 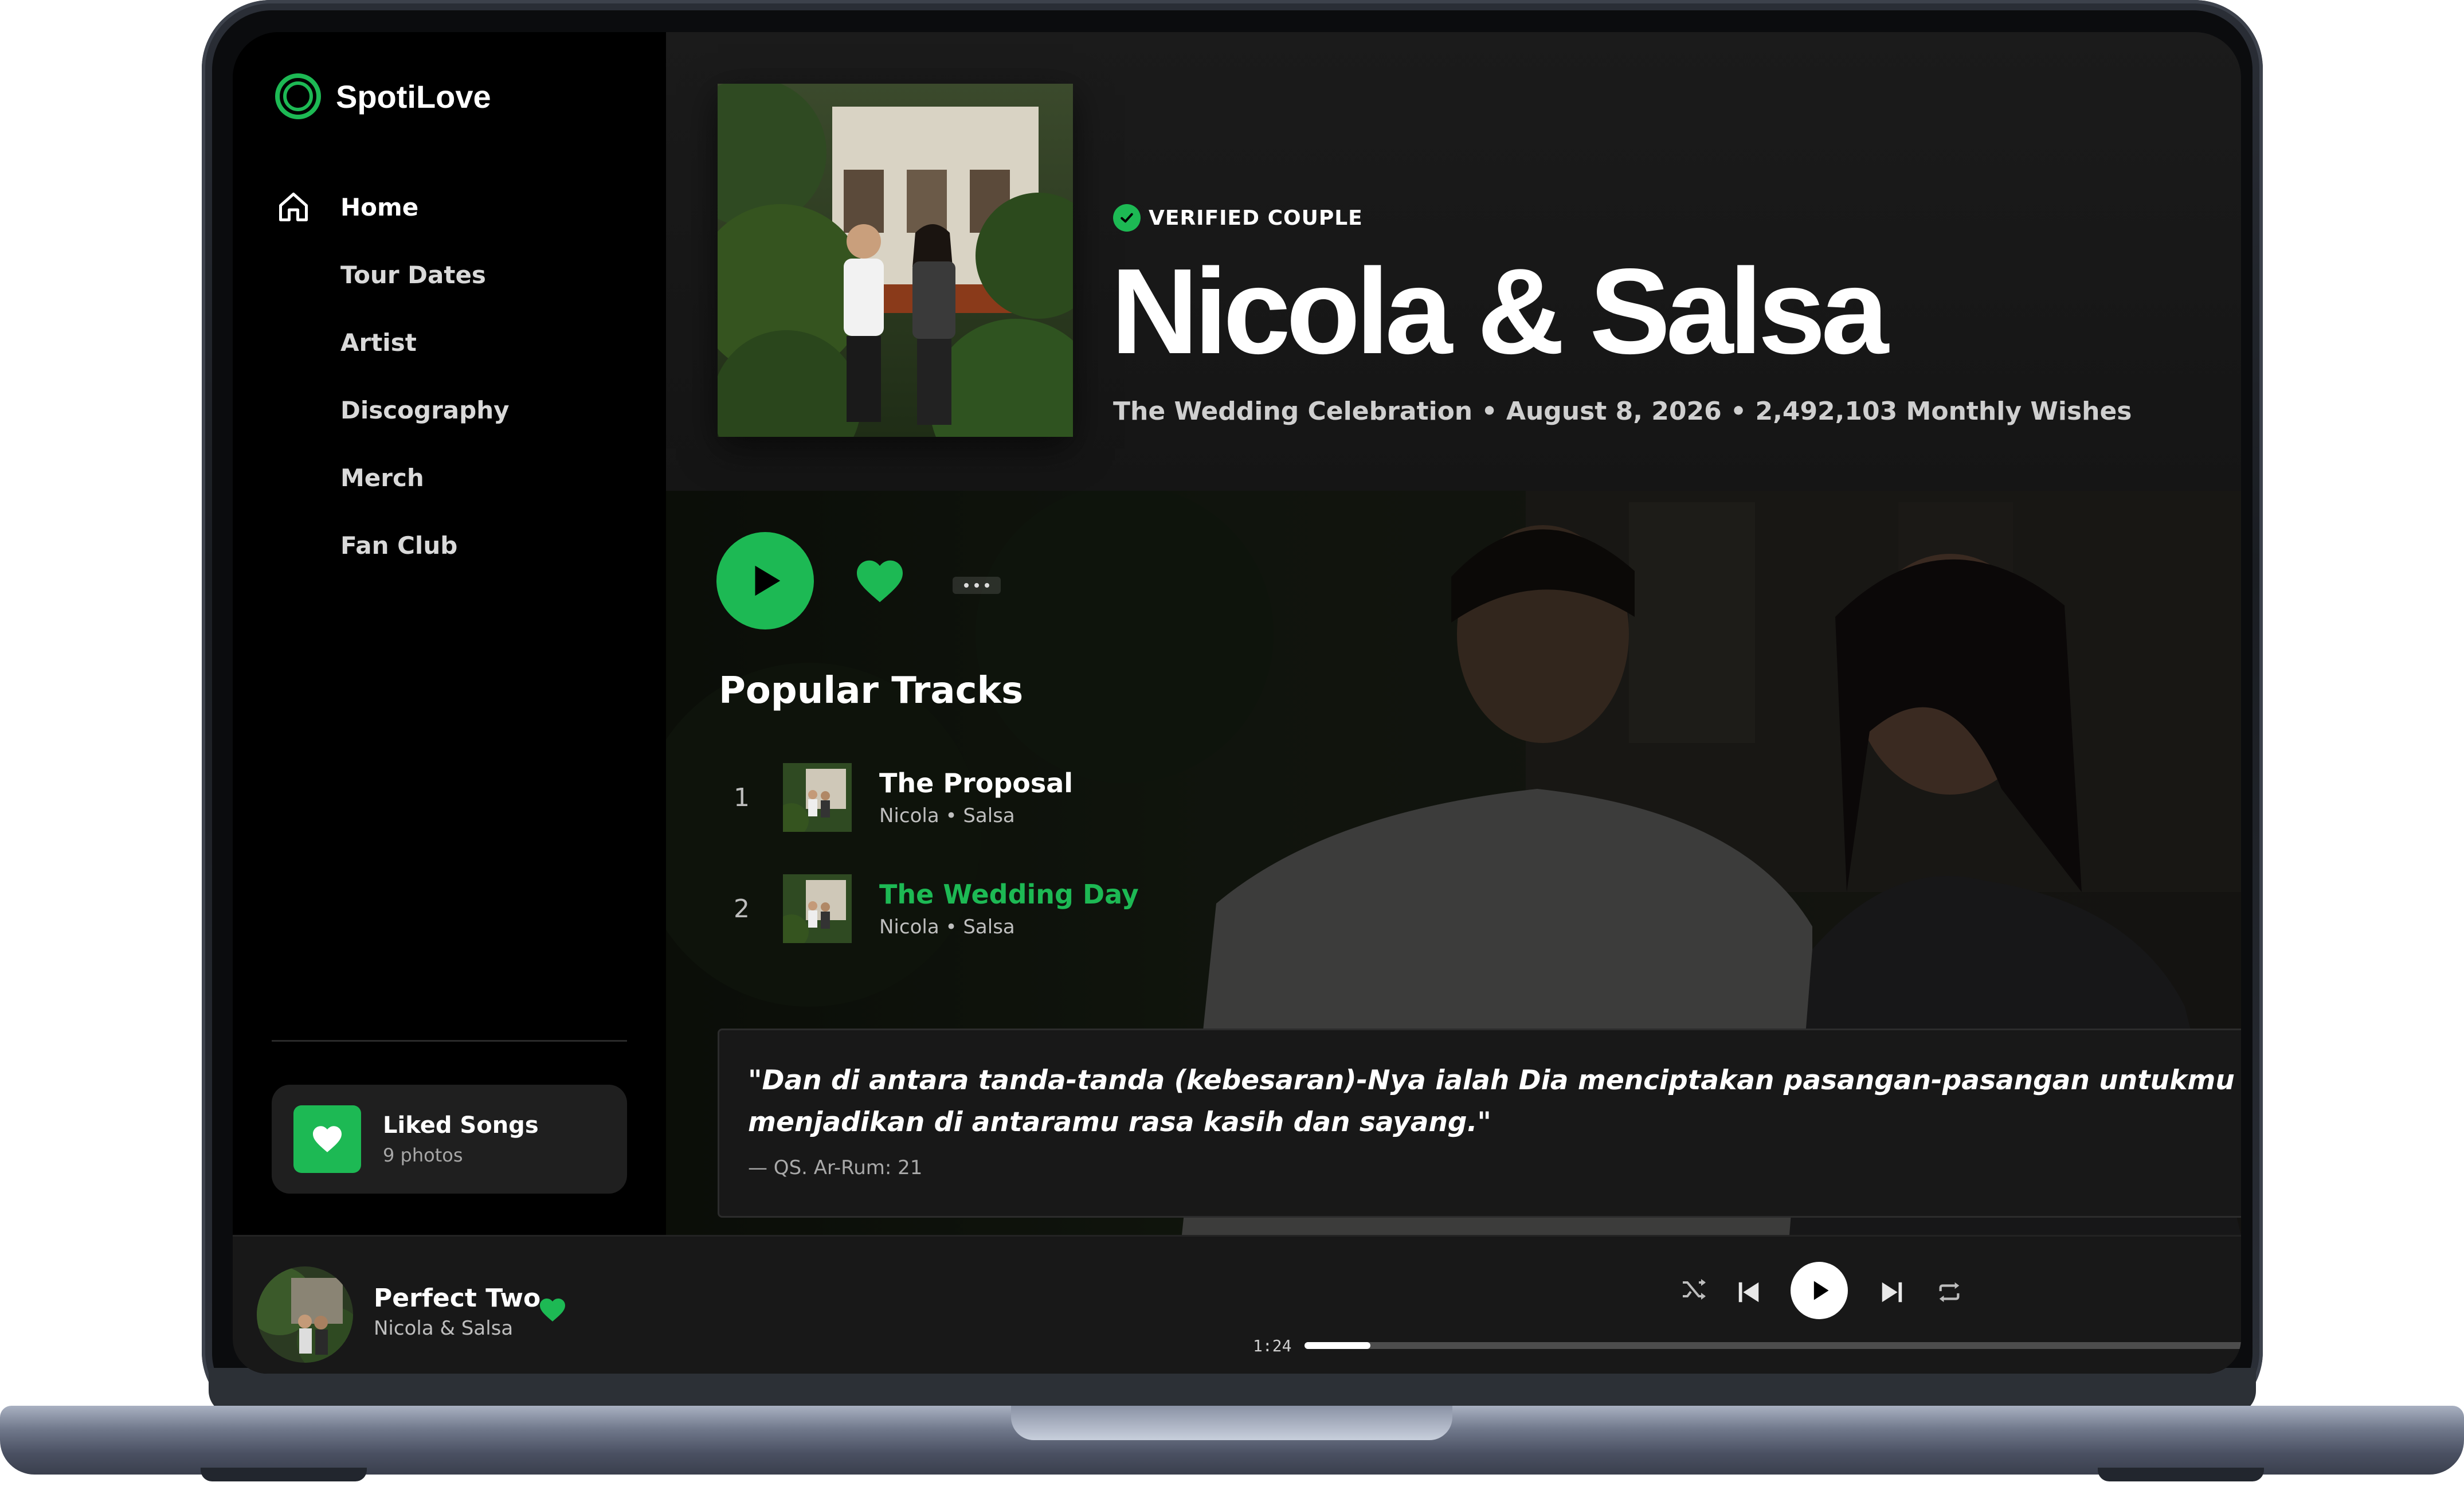 I want to click on next-icon, so click(x=1892, y=1292).